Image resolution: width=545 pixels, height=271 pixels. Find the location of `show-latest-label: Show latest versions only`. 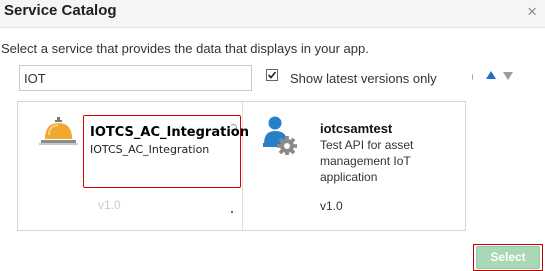

show-latest-label: Show latest versions only is located at coordinates (363, 78).